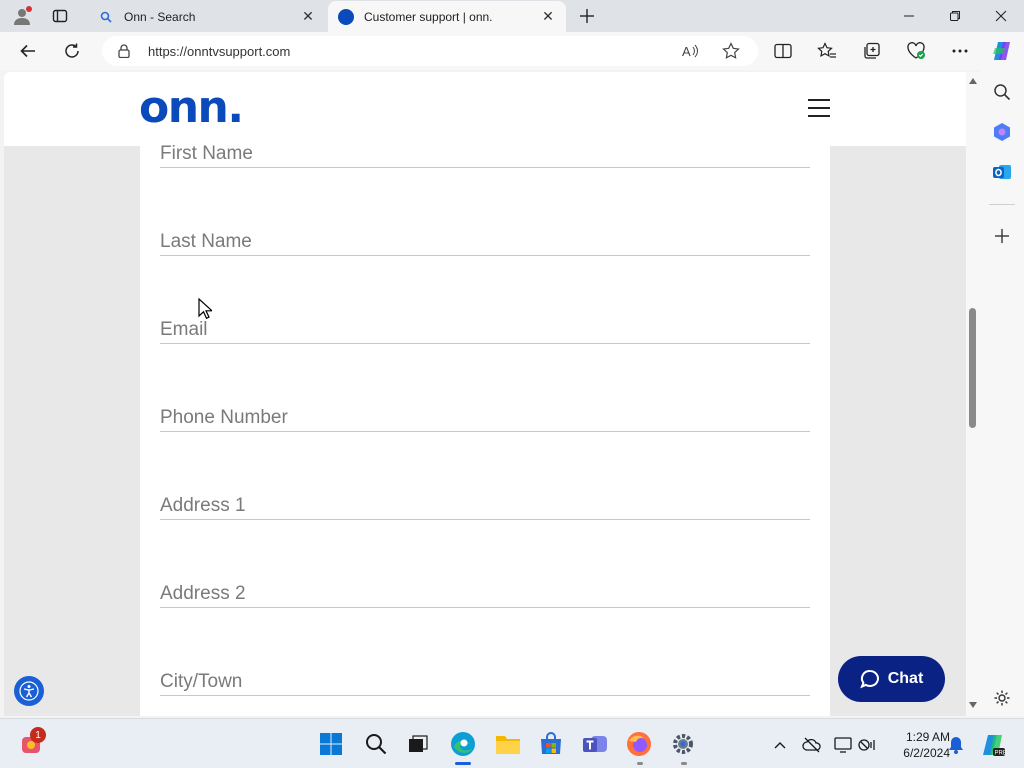 Image resolution: width=1024 pixels, height=768 pixels. Describe the element at coordinates (868, 745) in the screenshot. I see `network-speaker-icon` at that location.